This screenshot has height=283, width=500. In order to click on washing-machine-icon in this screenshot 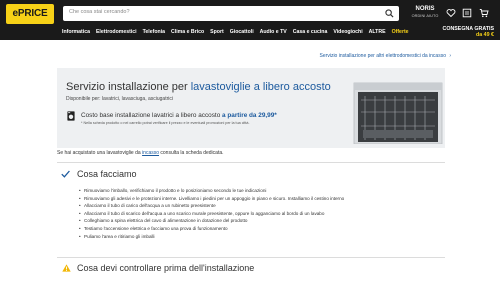, I will do `click(71, 116)`.